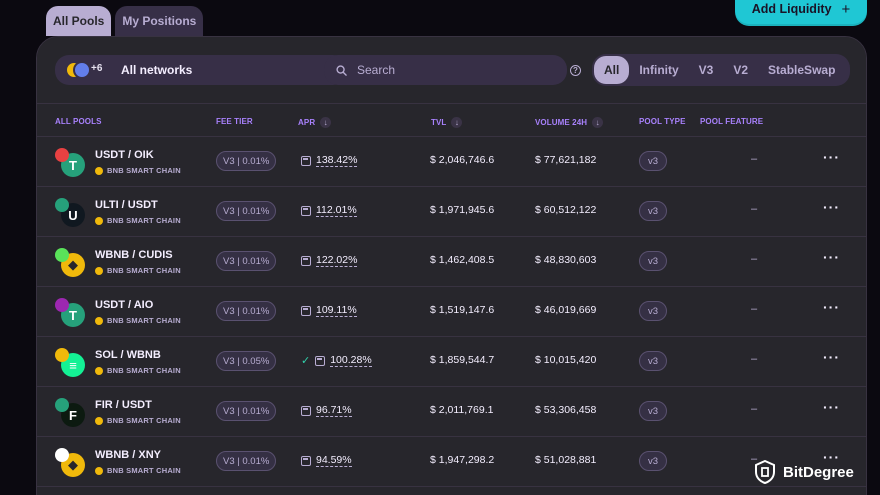  I want to click on volume-value: $ 77,621,182, so click(566, 160).